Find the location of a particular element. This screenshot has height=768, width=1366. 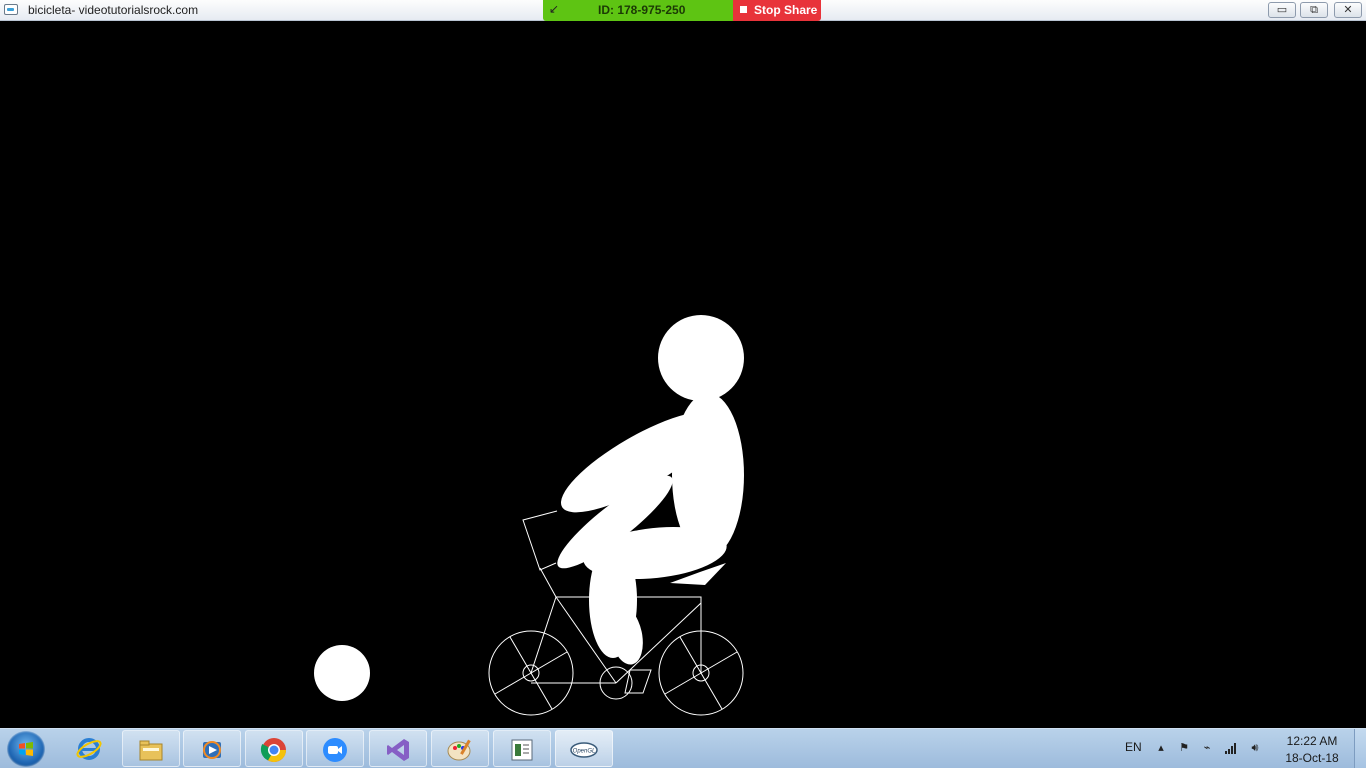

close-icon: ✕ is located at coordinates (1348, 9).